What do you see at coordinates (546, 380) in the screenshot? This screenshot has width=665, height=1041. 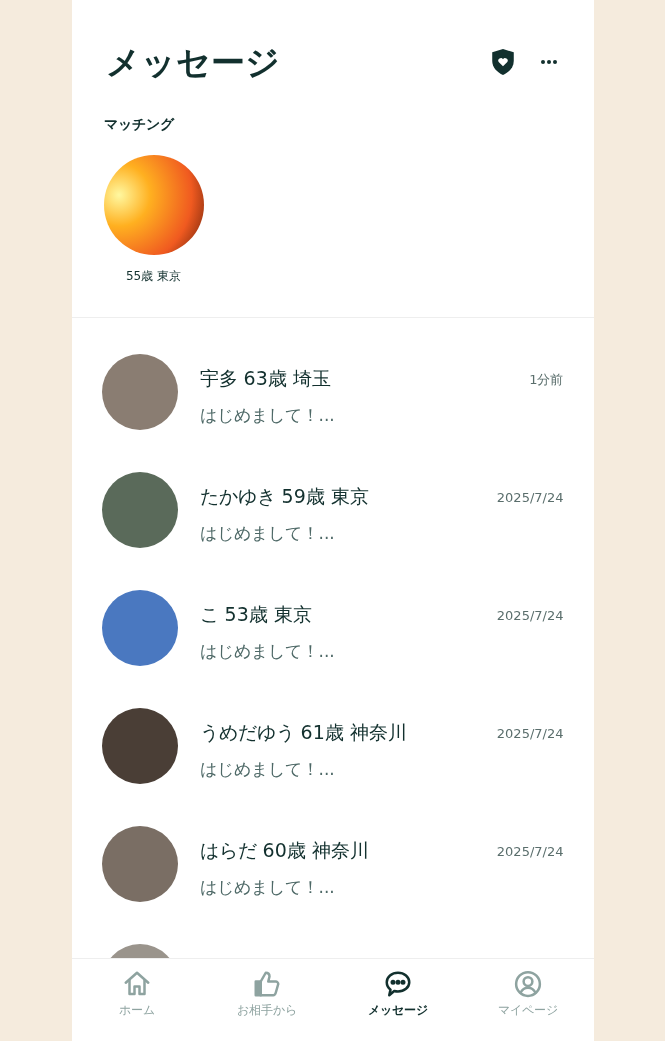 I see `message-time: 1分前` at bounding box center [546, 380].